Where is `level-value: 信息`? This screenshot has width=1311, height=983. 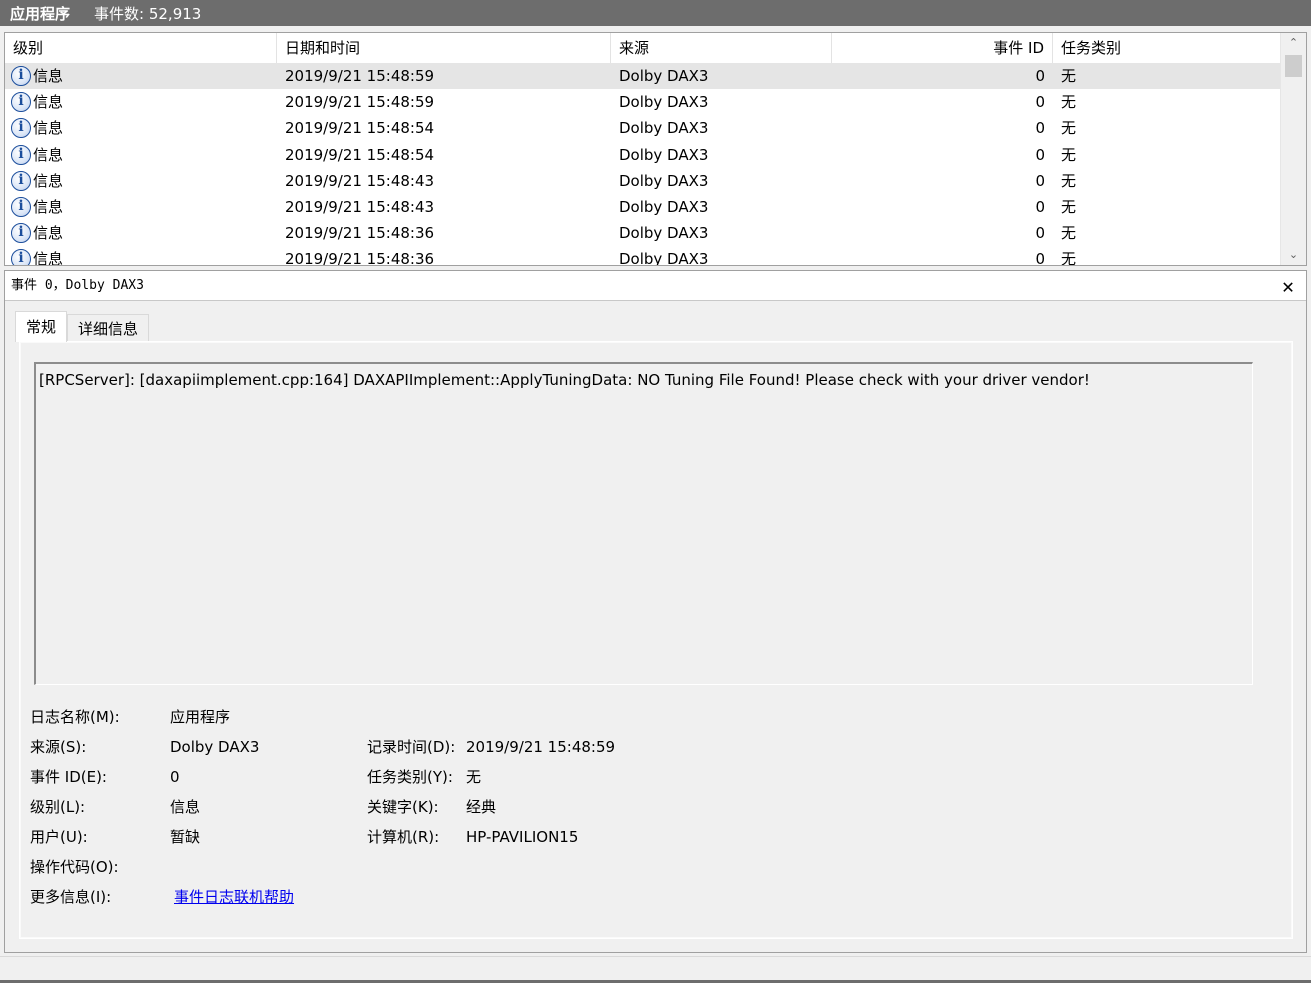 level-value: 信息 is located at coordinates (185, 807).